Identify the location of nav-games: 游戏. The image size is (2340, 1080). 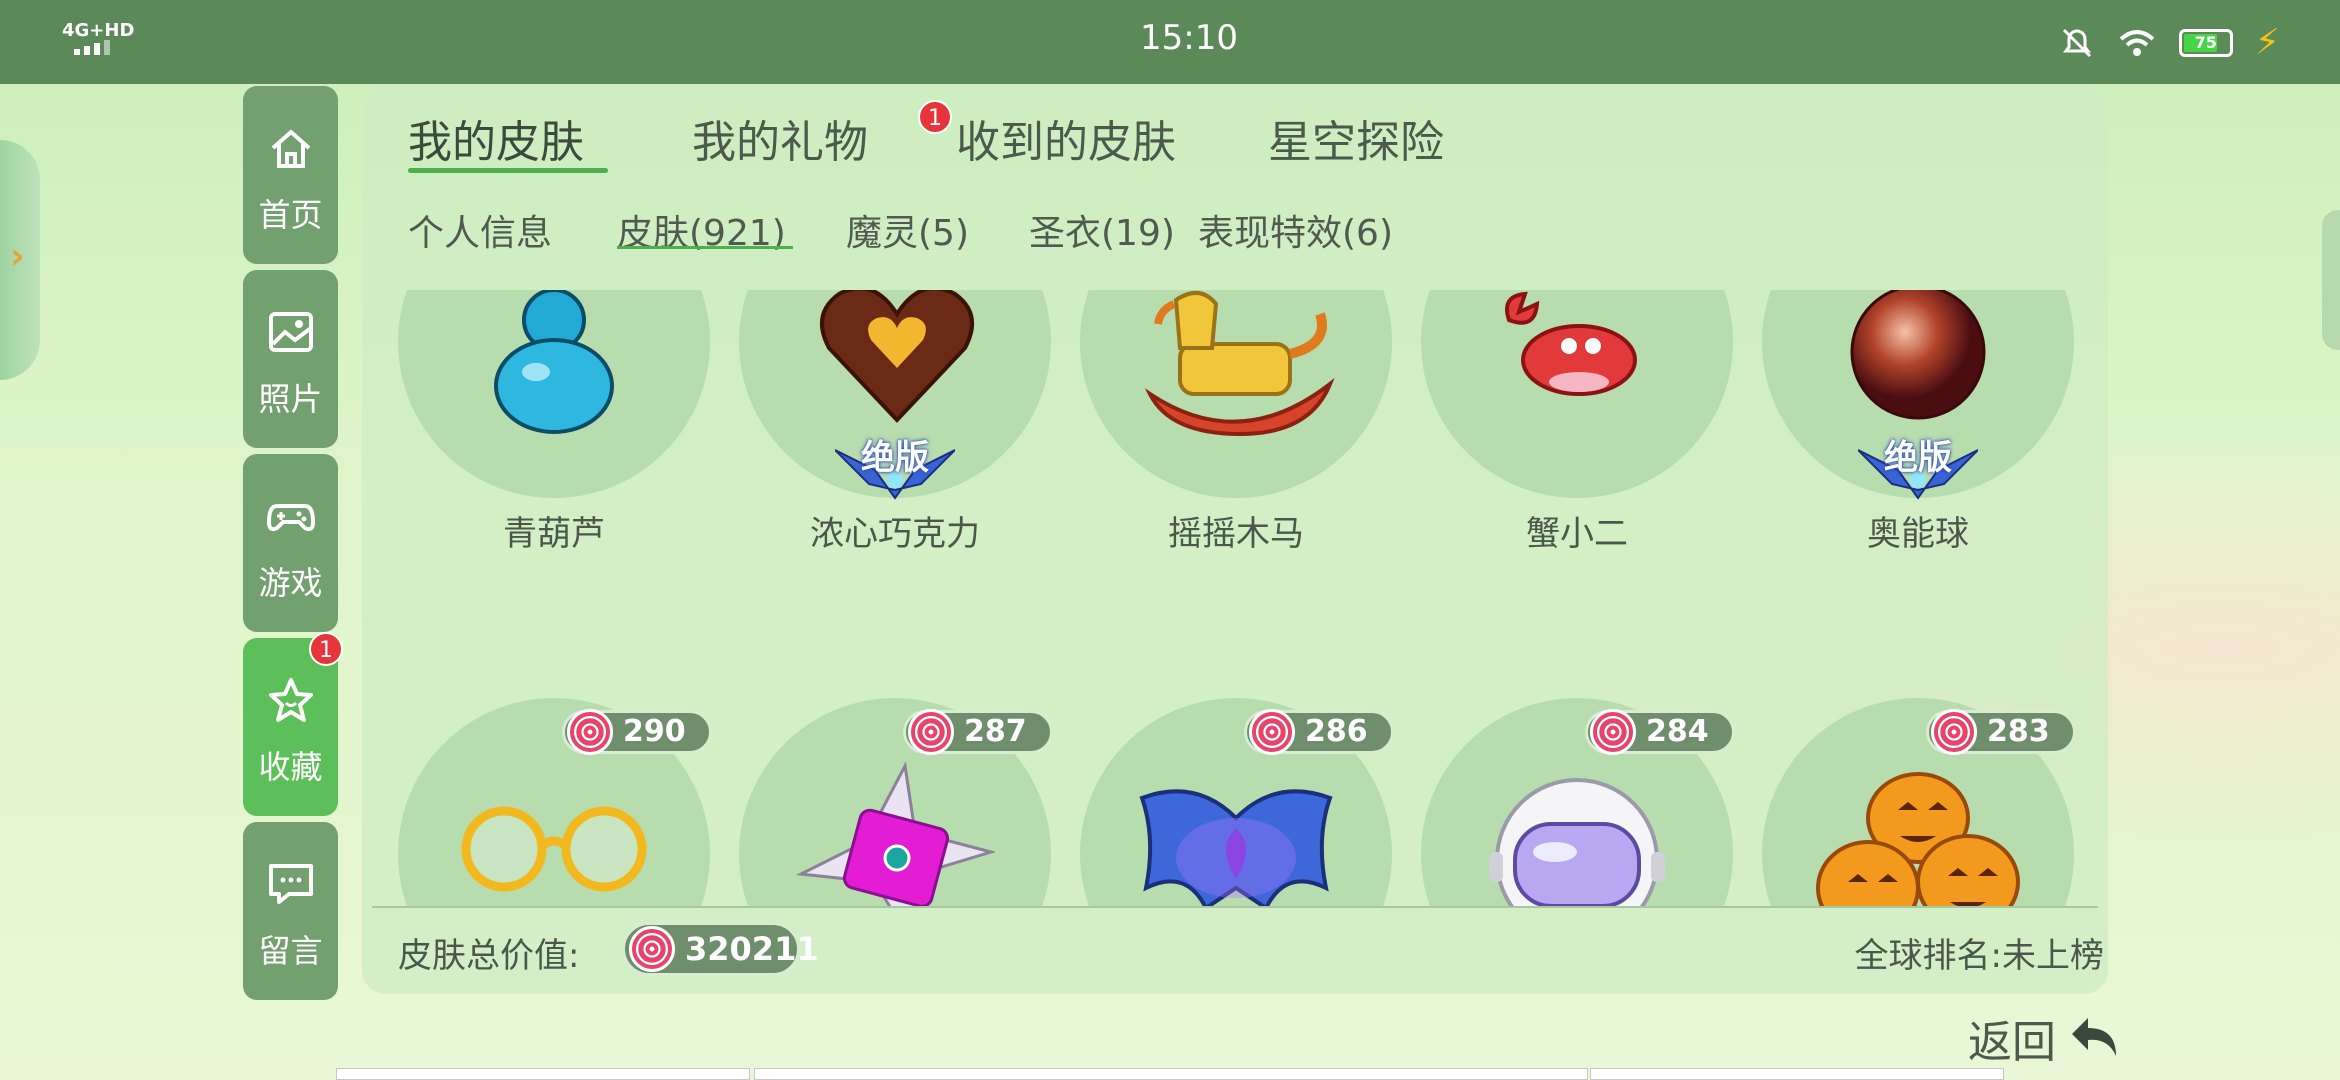
(290, 543).